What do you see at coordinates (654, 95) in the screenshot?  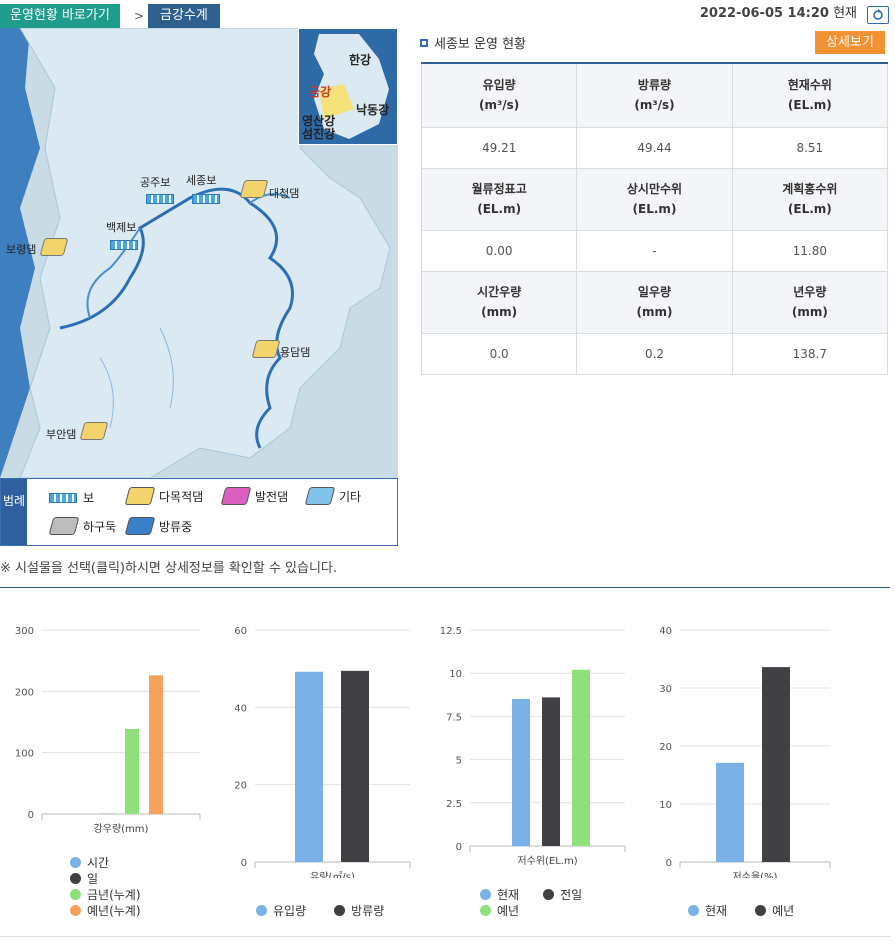 I see `header-outflow: 방류량 (m³/s)` at bounding box center [654, 95].